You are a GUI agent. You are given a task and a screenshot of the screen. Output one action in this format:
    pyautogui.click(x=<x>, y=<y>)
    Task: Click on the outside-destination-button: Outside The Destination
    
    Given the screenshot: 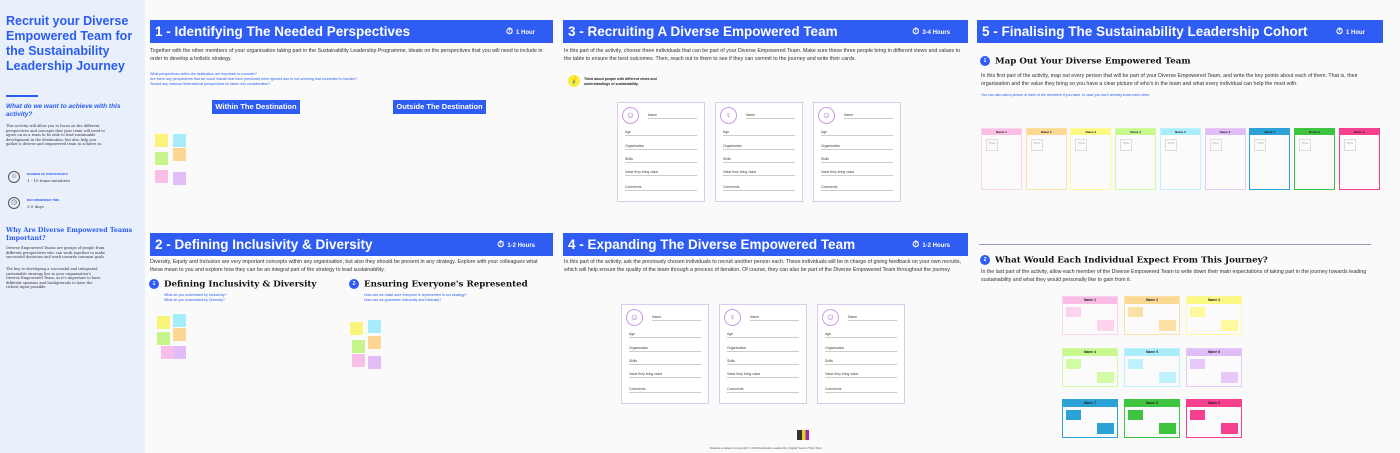 What is the action you would take?
    pyautogui.click(x=439, y=107)
    